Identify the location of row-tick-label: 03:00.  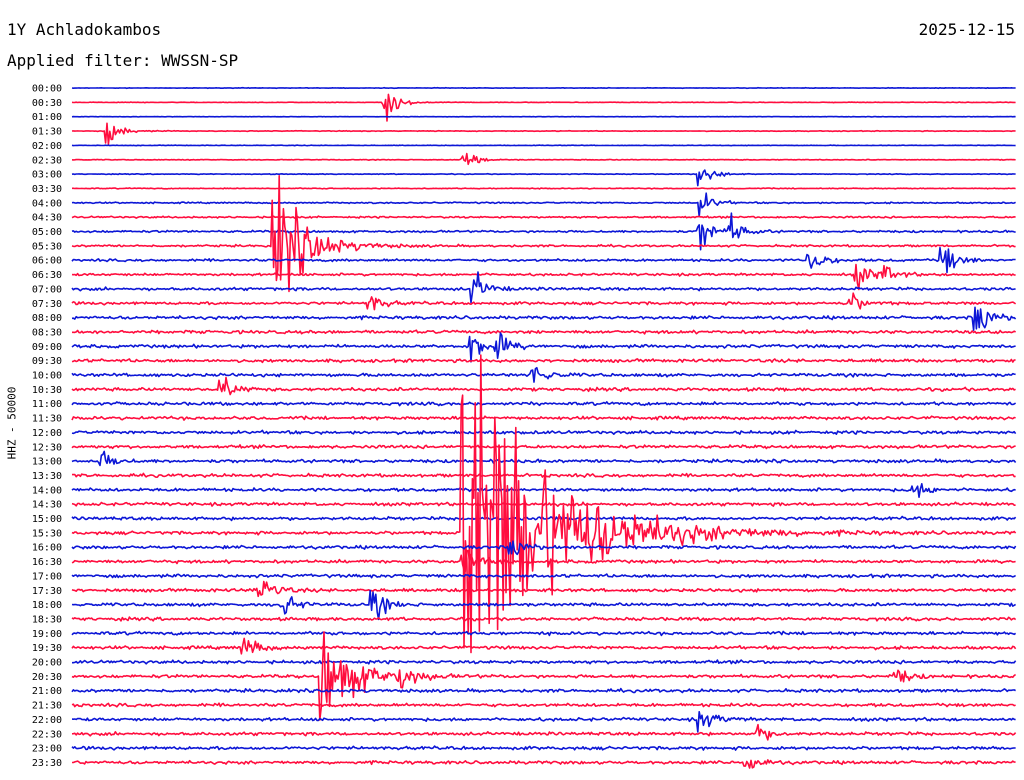
(47, 175).